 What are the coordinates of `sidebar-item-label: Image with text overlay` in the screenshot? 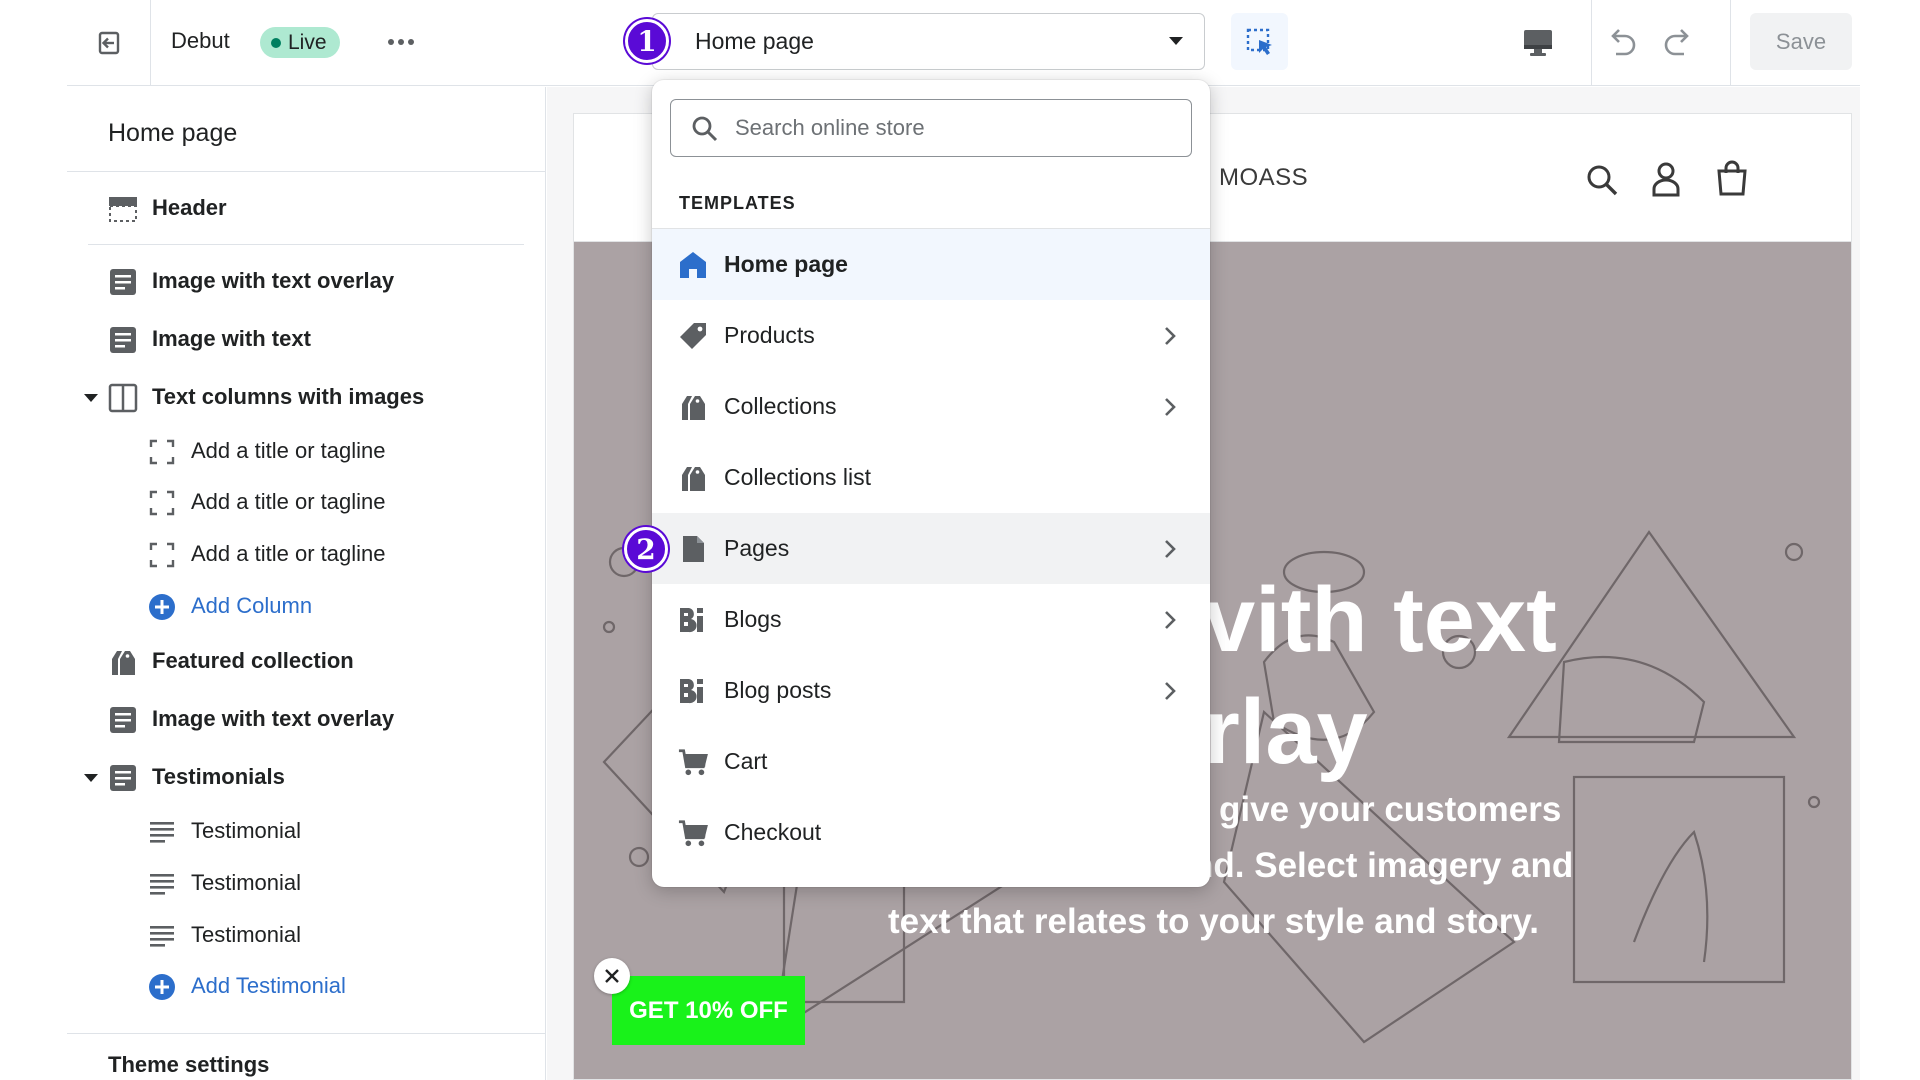 It's located at (273, 280).